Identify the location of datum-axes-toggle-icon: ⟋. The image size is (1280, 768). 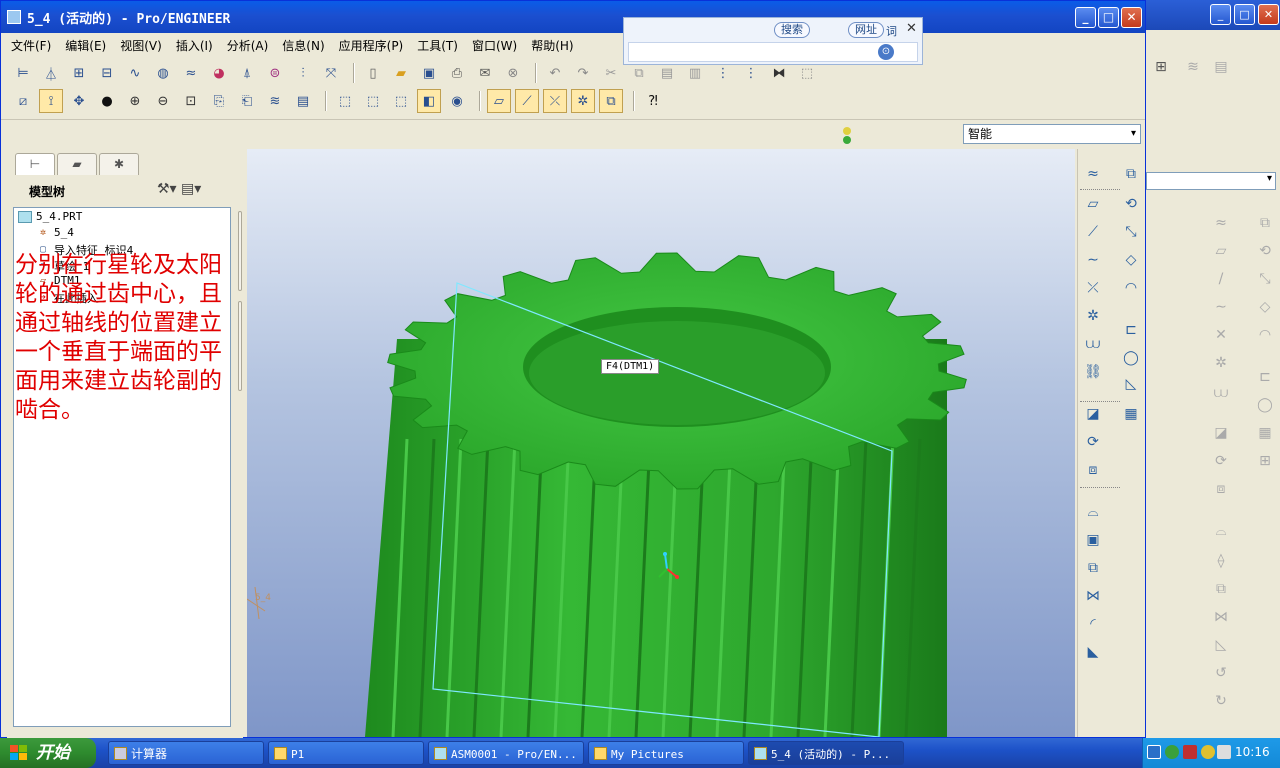
(527, 101).